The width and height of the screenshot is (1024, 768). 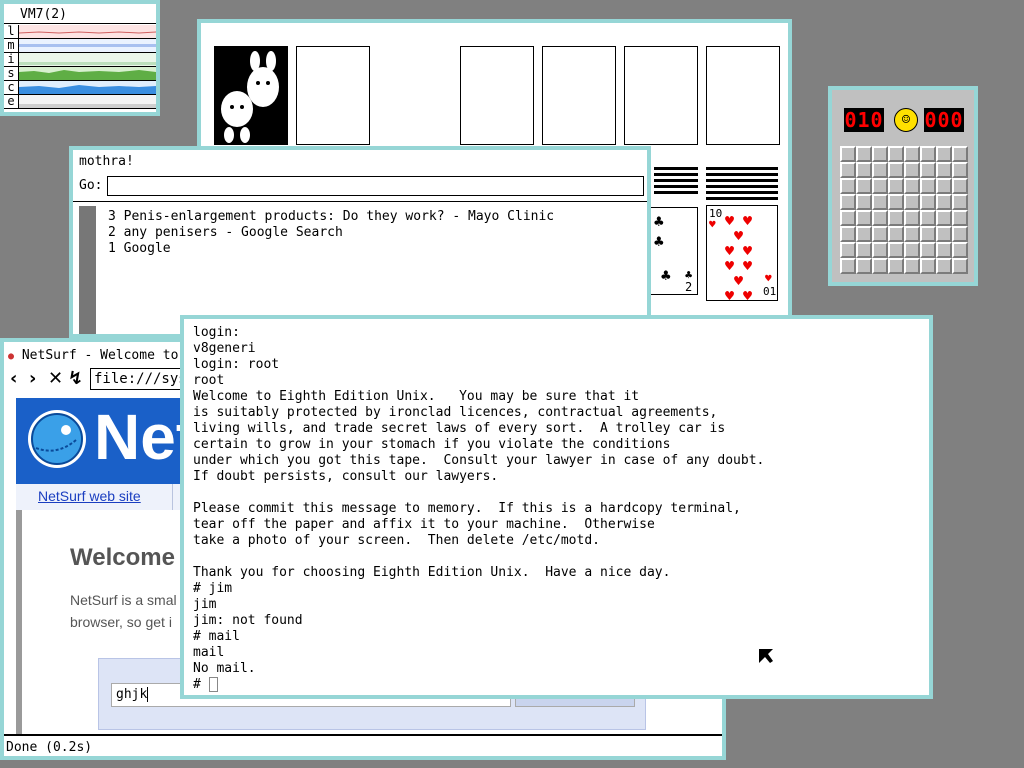 What do you see at coordinates (906, 120) in the screenshot?
I see `smiley-face-icon: ☺` at bounding box center [906, 120].